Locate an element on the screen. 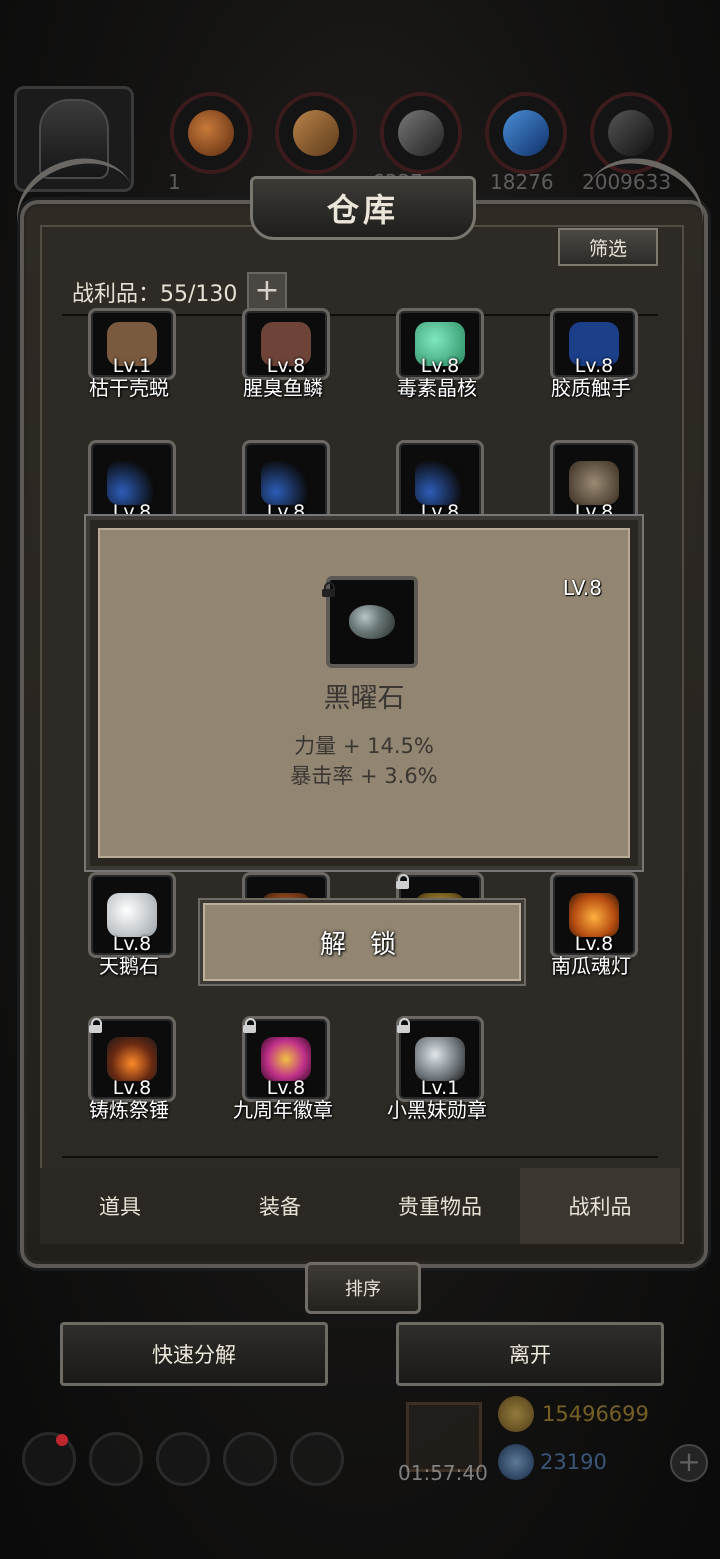 This screenshot has width=720, height=1559. item-name: 枯干壳蜕 is located at coordinates (129, 388).